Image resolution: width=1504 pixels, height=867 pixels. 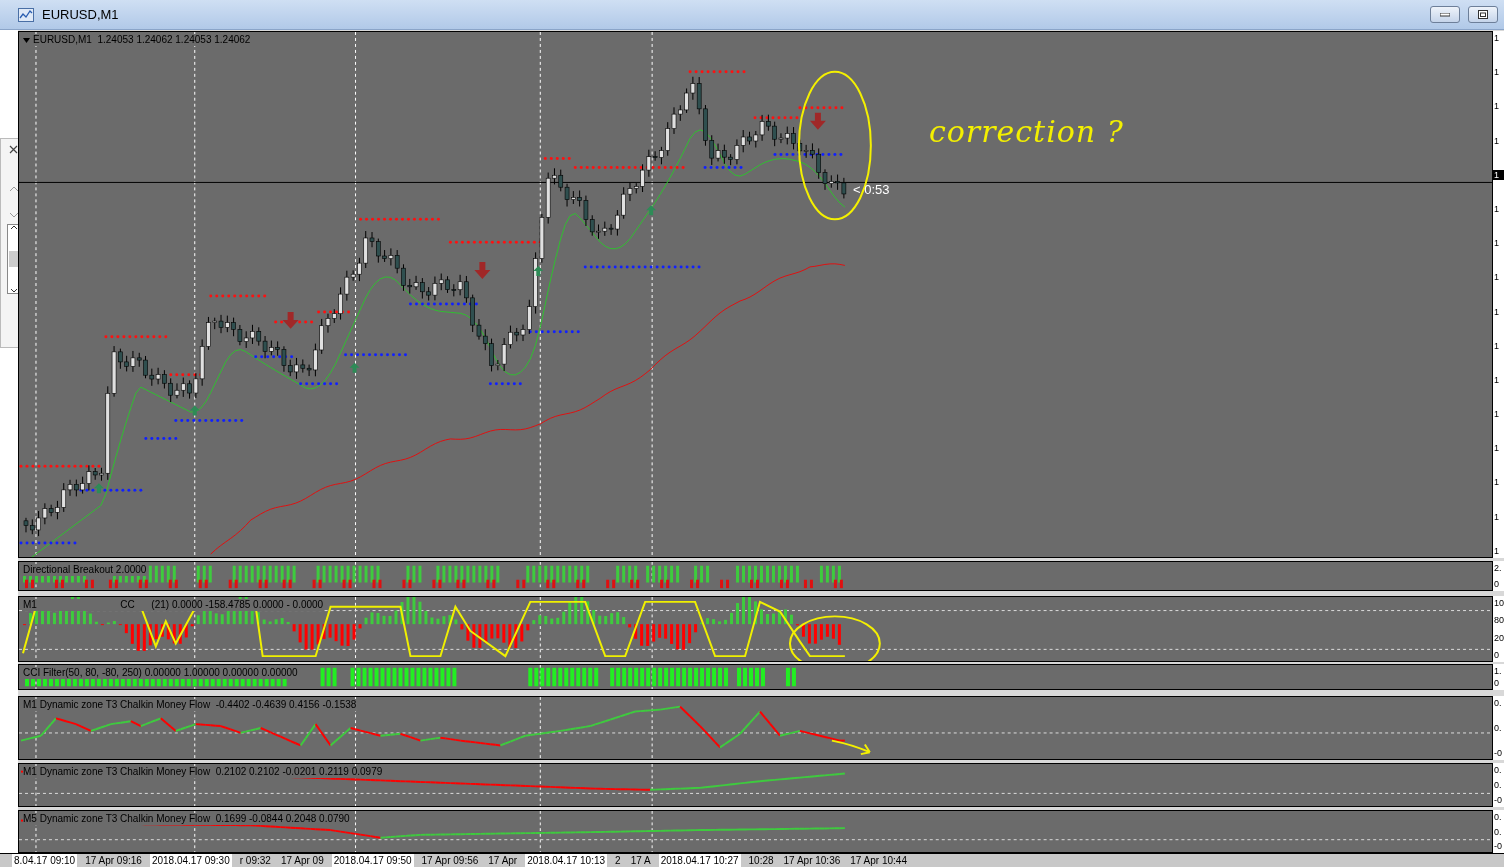 I want to click on chart-symbol-label: EURUSD,M1 1.24053 1.24062 1.24053 1.24062, so click(x=142, y=40).